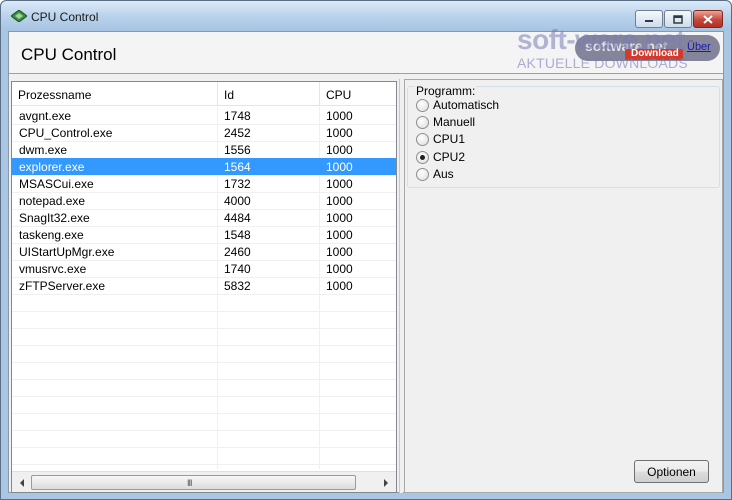  Describe the element at coordinates (446, 91) in the screenshot. I see `program-group-label: Programm:` at that location.